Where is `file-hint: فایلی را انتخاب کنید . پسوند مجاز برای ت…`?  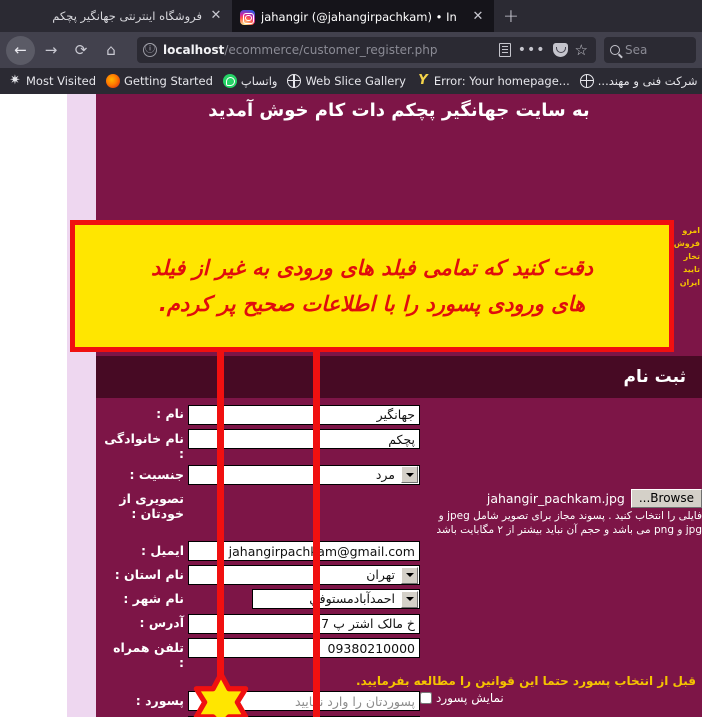
file-hint: فایلی را انتخاب کنید . پسوند مجاز برای ت… is located at coordinates (452, 523).